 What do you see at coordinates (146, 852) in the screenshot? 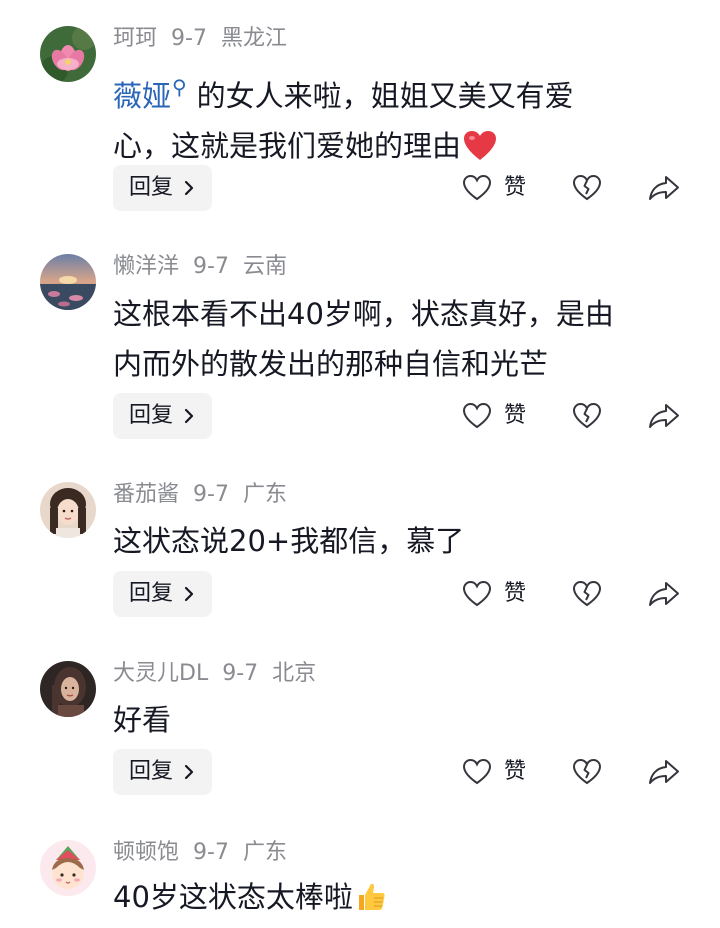
I see `username: 顿顿饱` at bounding box center [146, 852].